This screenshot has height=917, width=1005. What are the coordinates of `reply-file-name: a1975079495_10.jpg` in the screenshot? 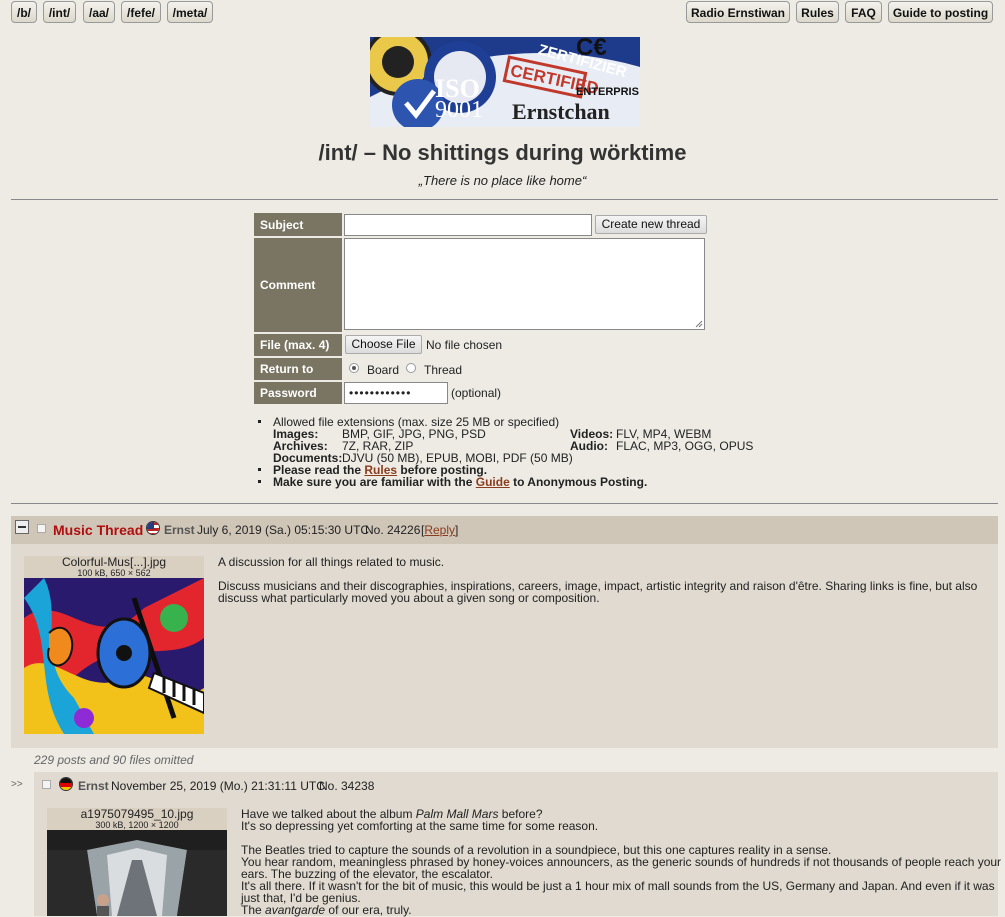 It's located at (137, 814).